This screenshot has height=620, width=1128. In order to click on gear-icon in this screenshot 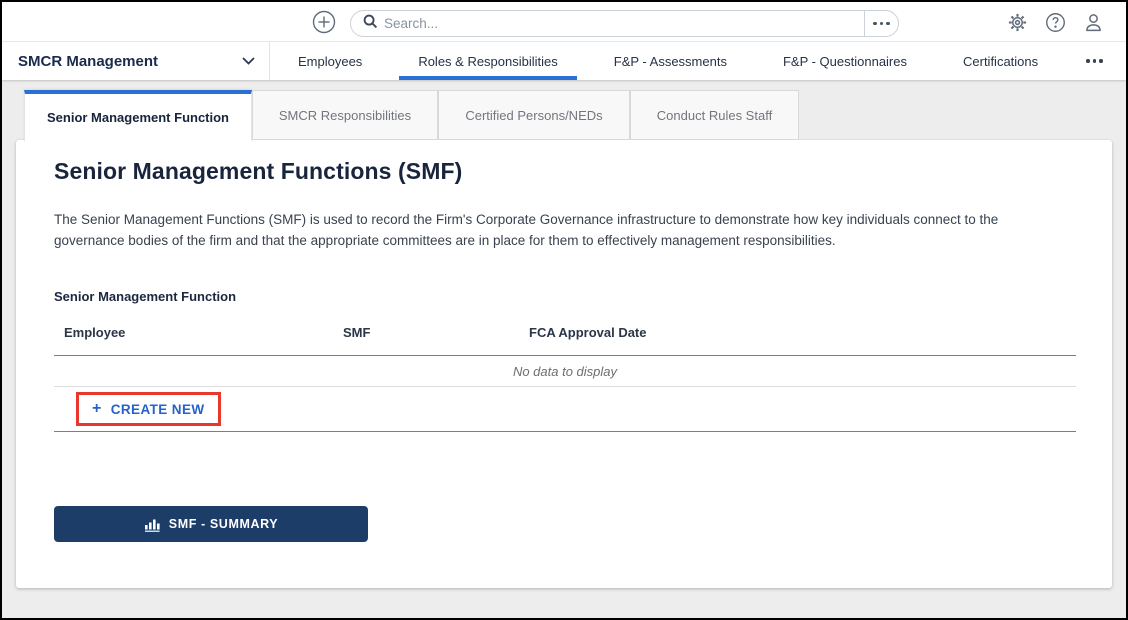, I will do `click(1017, 22)`.